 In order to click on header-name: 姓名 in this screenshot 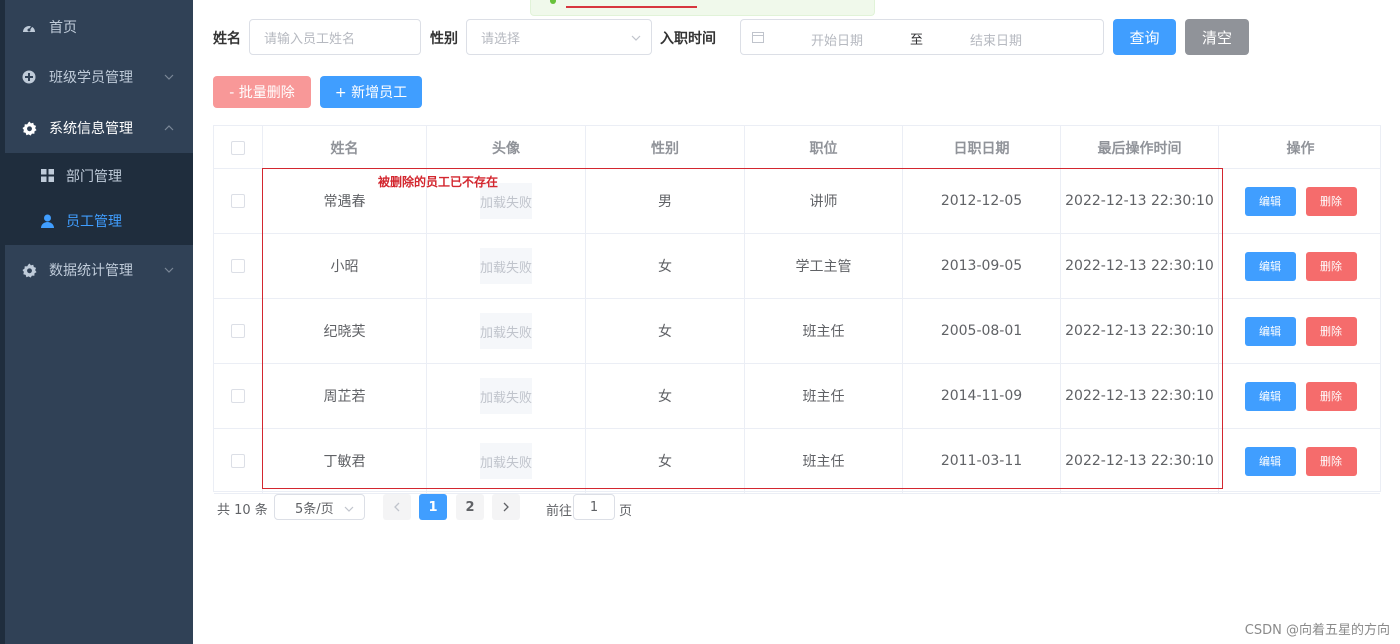, I will do `click(345, 147)`.